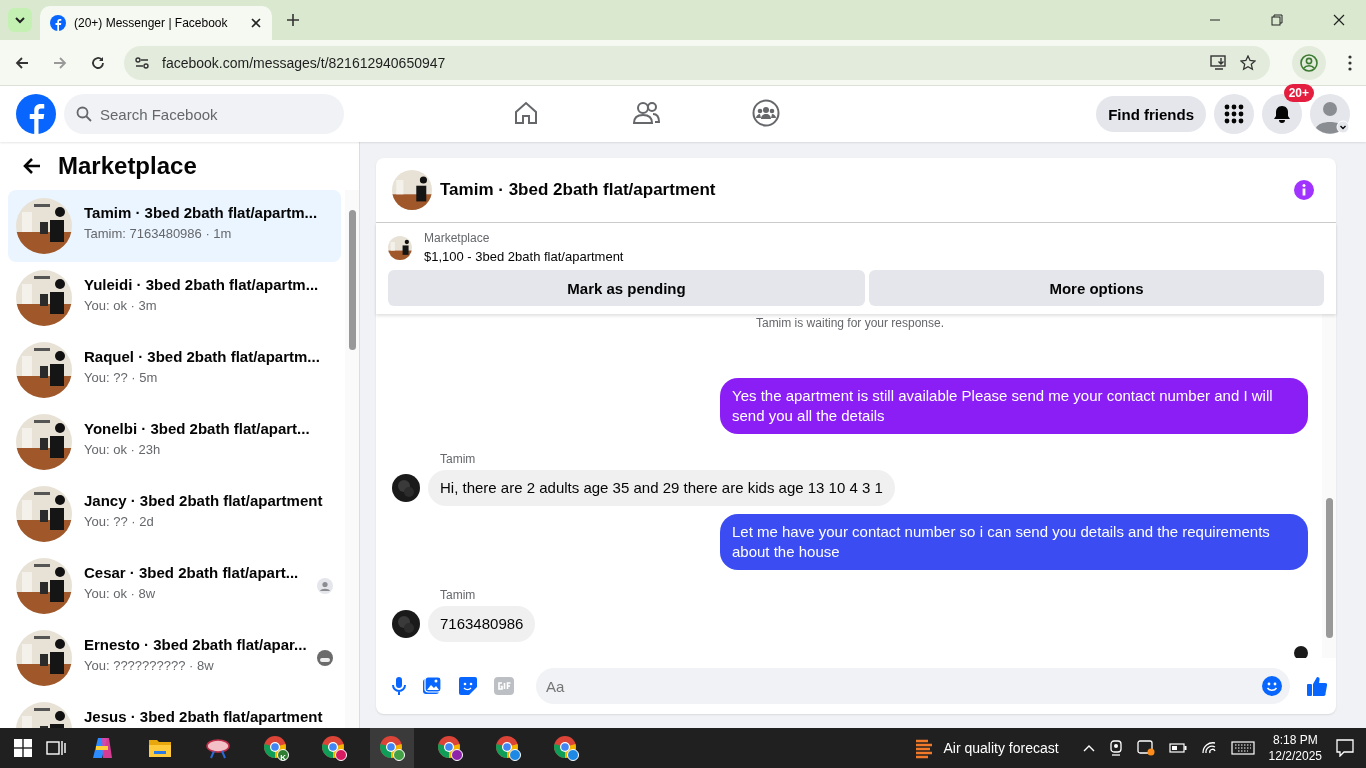 The width and height of the screenshot is (1366, 768). What do you see at coordinates (1345, 748) in the screenshot?
I see `notification-center-icon` at bounding box center [1345, 748].